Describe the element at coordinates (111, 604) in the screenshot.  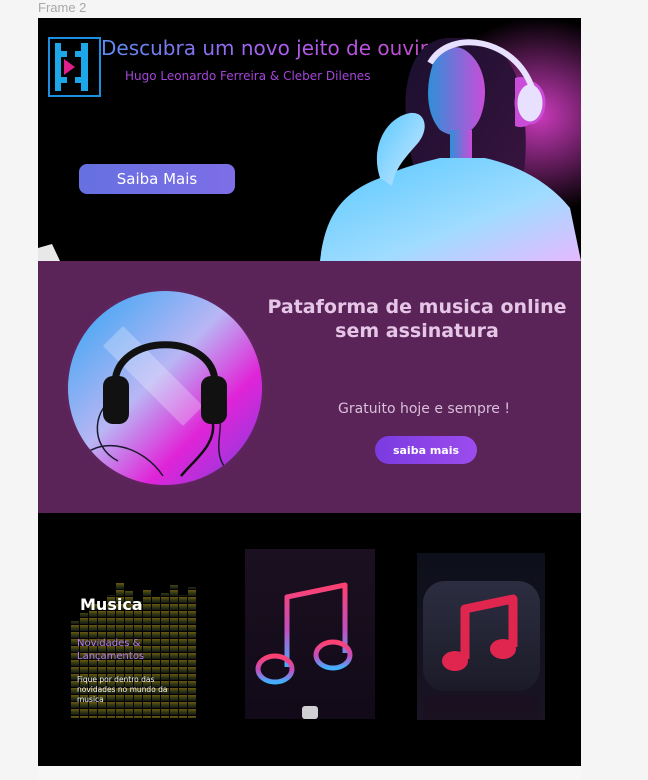
I see `card-title: Musica` at that location.